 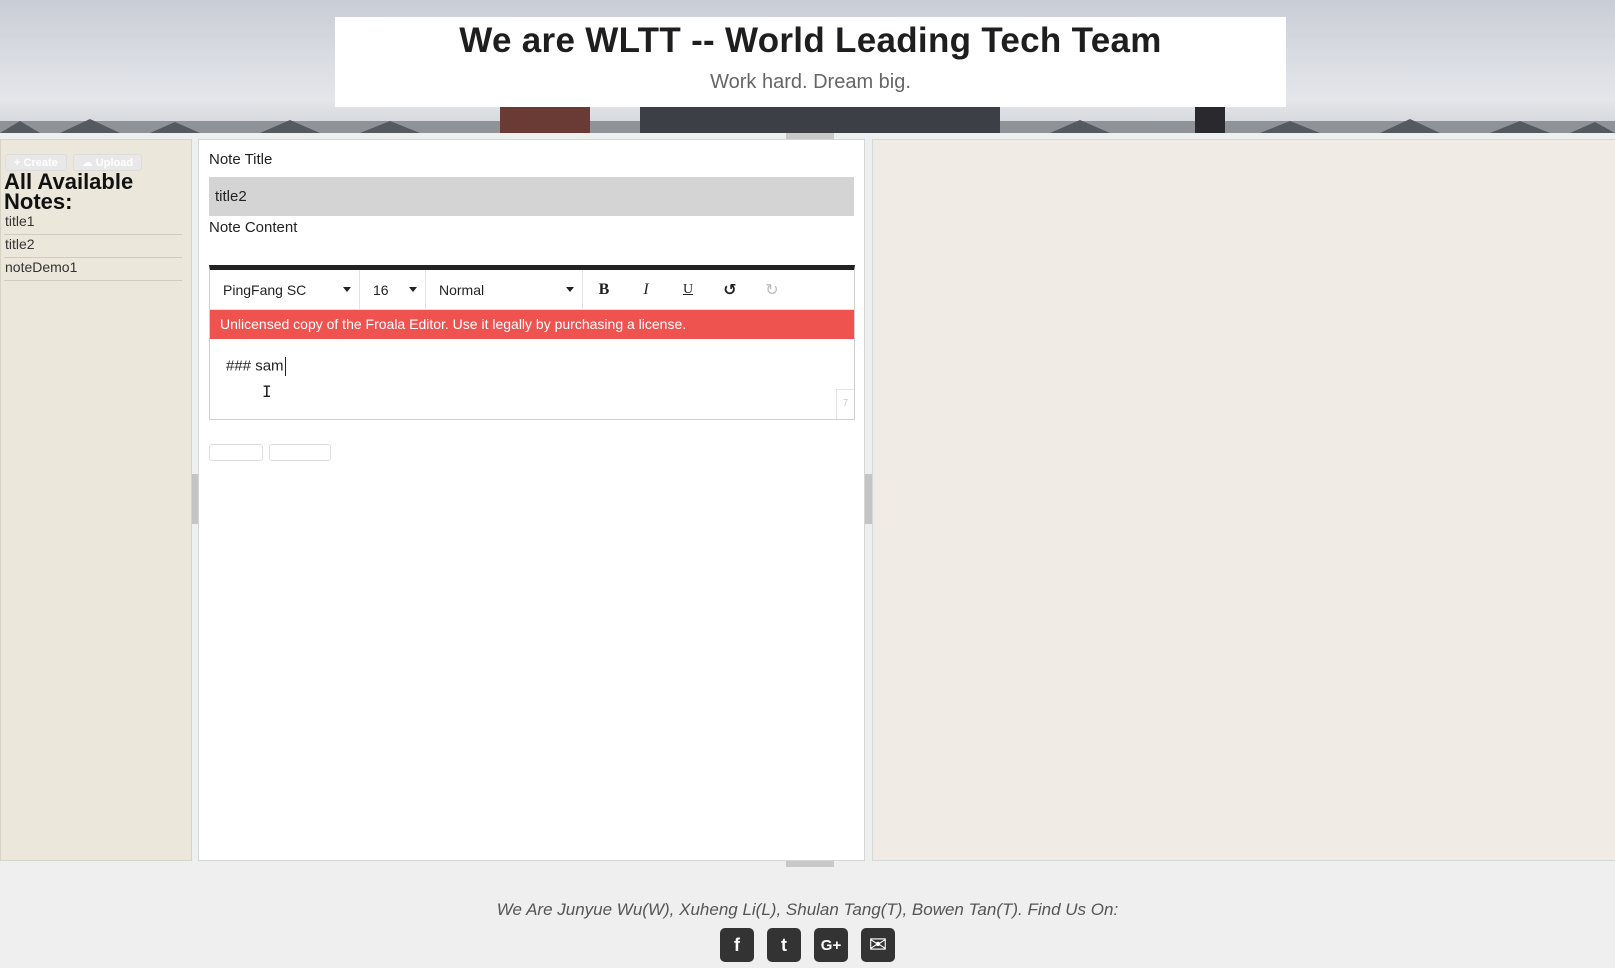 I want to click on paragraph-format-select: Normal, so click(x=504, y=289).